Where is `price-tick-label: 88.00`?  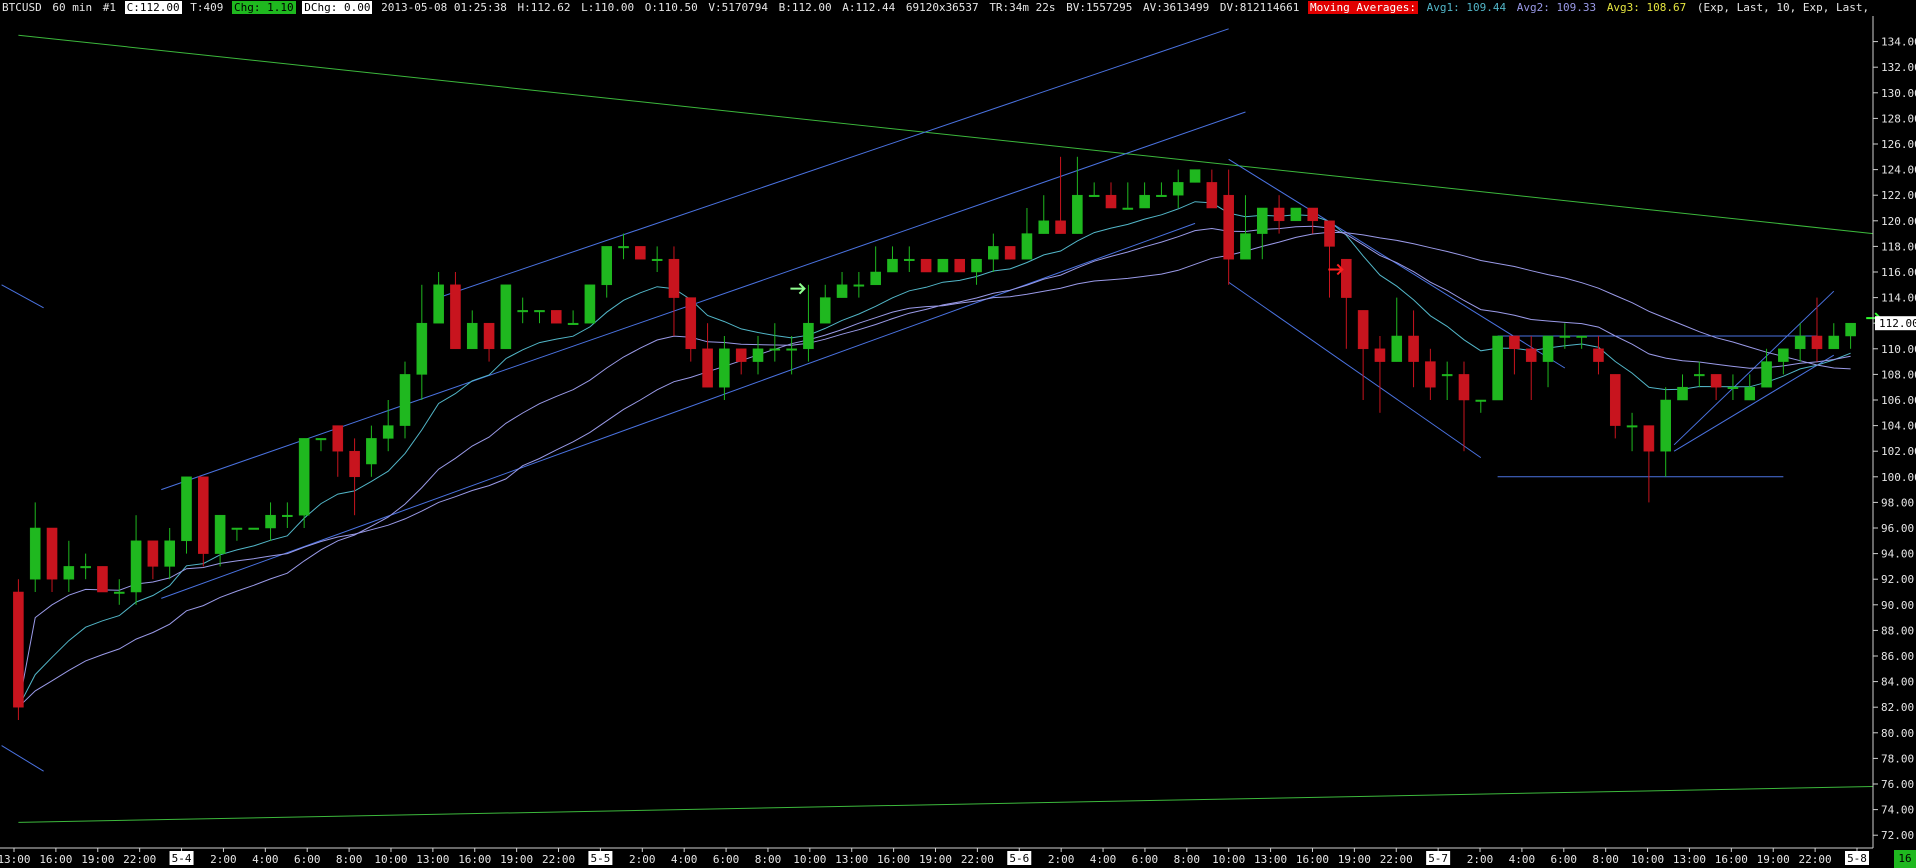 price-tick-label: 88.00 is located at coordinates (1897, 630).